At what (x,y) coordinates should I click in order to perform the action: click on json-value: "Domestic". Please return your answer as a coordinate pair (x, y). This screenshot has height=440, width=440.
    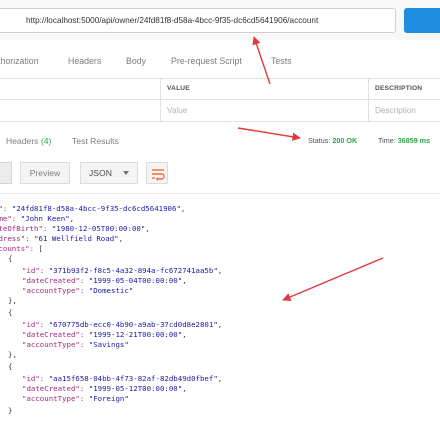
    Looking at the image, I should click on (111, 290).